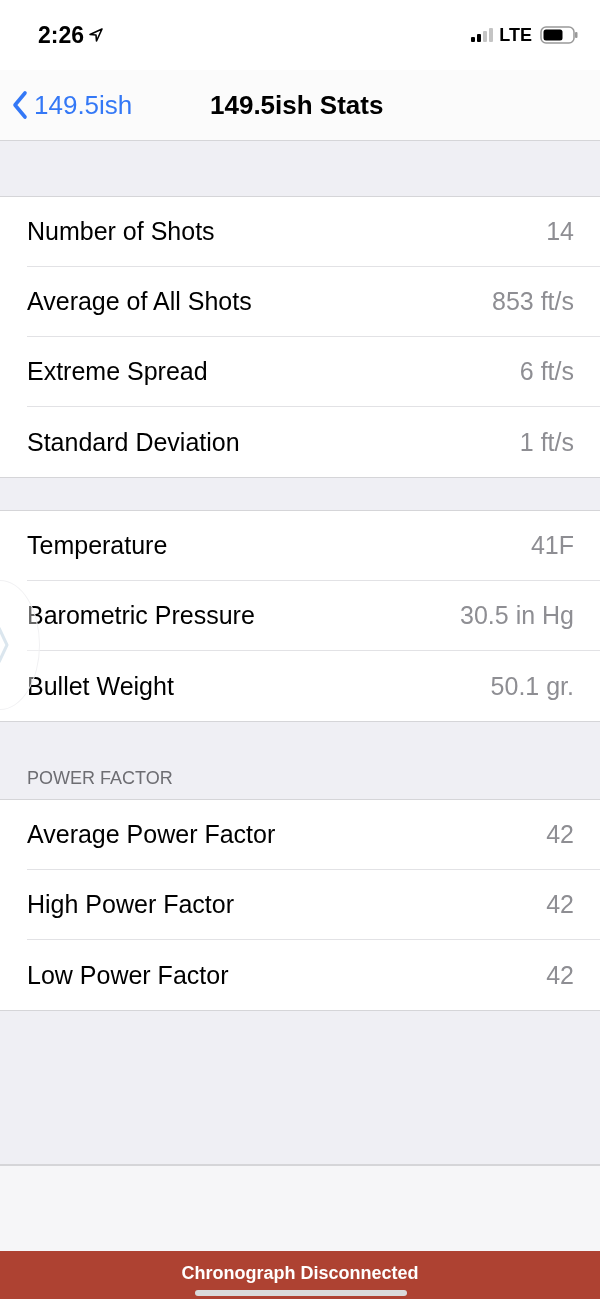 The height and width of the screenshot is (1299, 600). What do you see at coordinates (141, 615) in the screenshot?
I see `row-label: Barometric Pressure` at bounding box center [141, 615].